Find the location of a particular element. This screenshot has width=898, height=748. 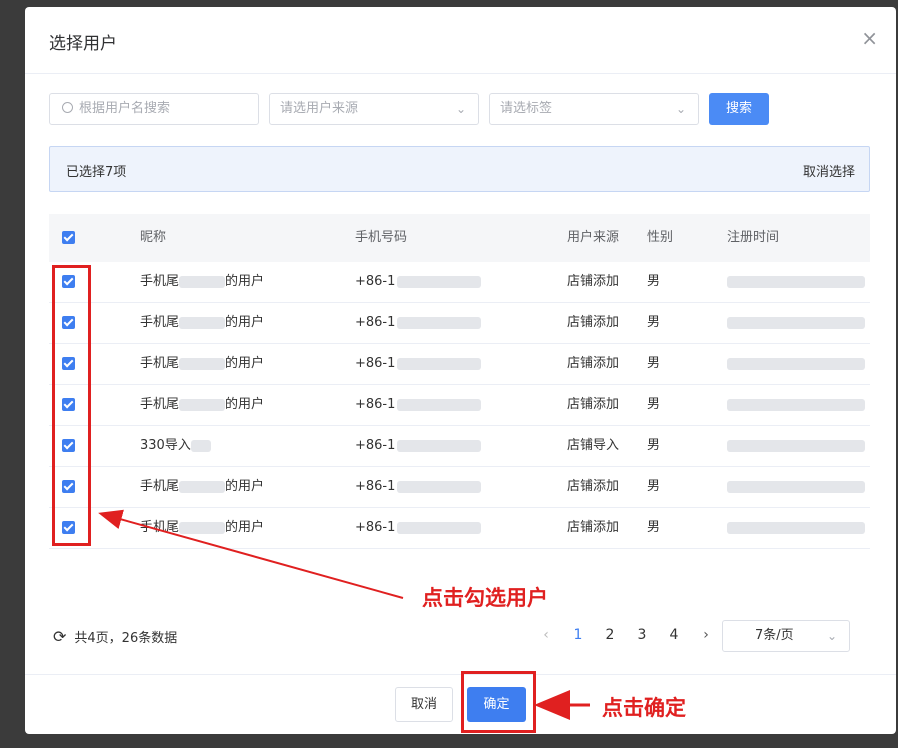

pagination-summary: ⟳ 共4页，26条数据 is located at coordinates (115, 636).